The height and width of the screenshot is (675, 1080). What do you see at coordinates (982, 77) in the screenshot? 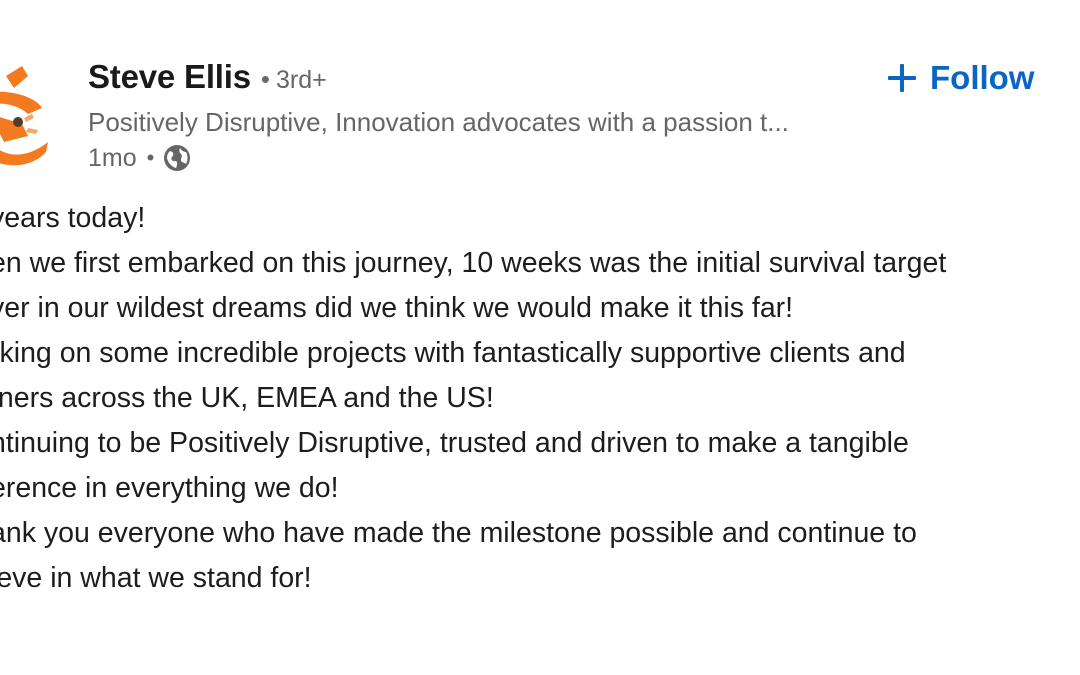
I see `follow-label: Follow` at bounding box center [982, 77].